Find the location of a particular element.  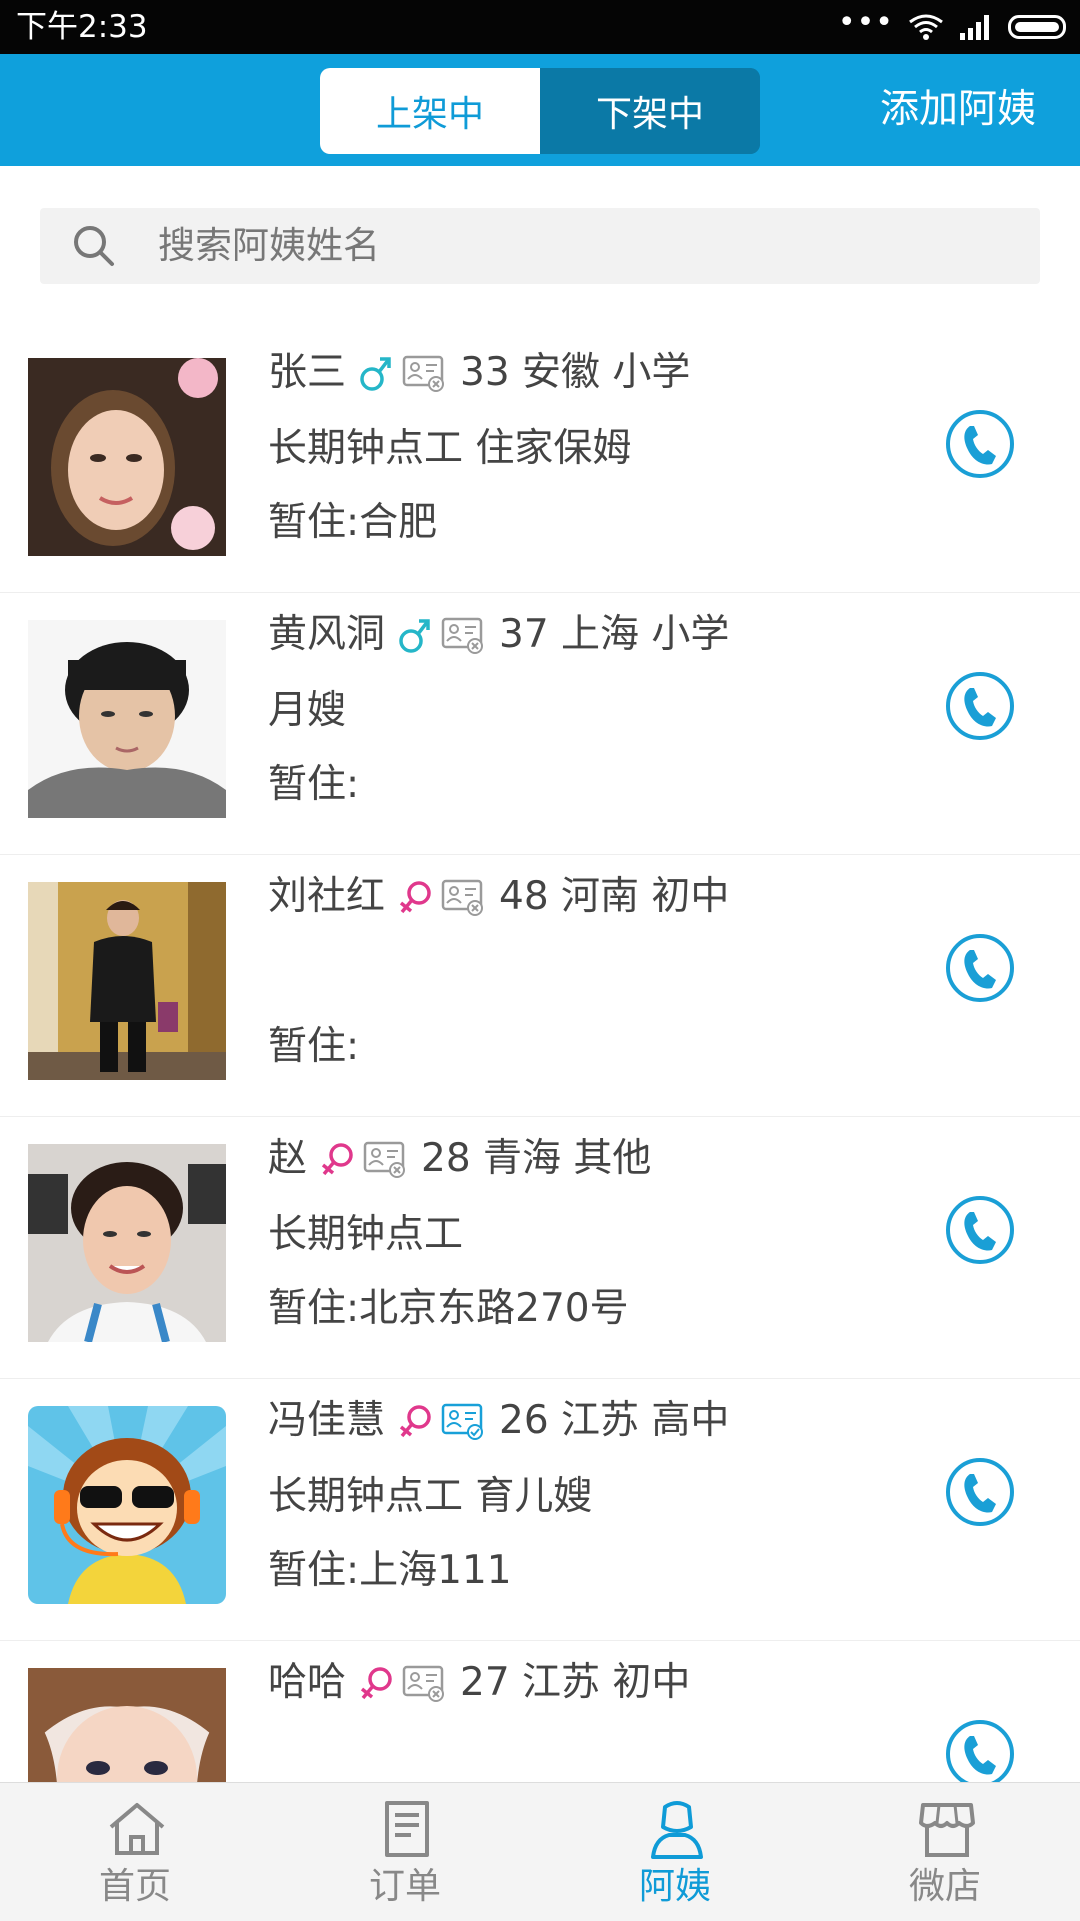

auntie-summary: 张三 33 安徽 小学 is located at coordinates (479, 373).